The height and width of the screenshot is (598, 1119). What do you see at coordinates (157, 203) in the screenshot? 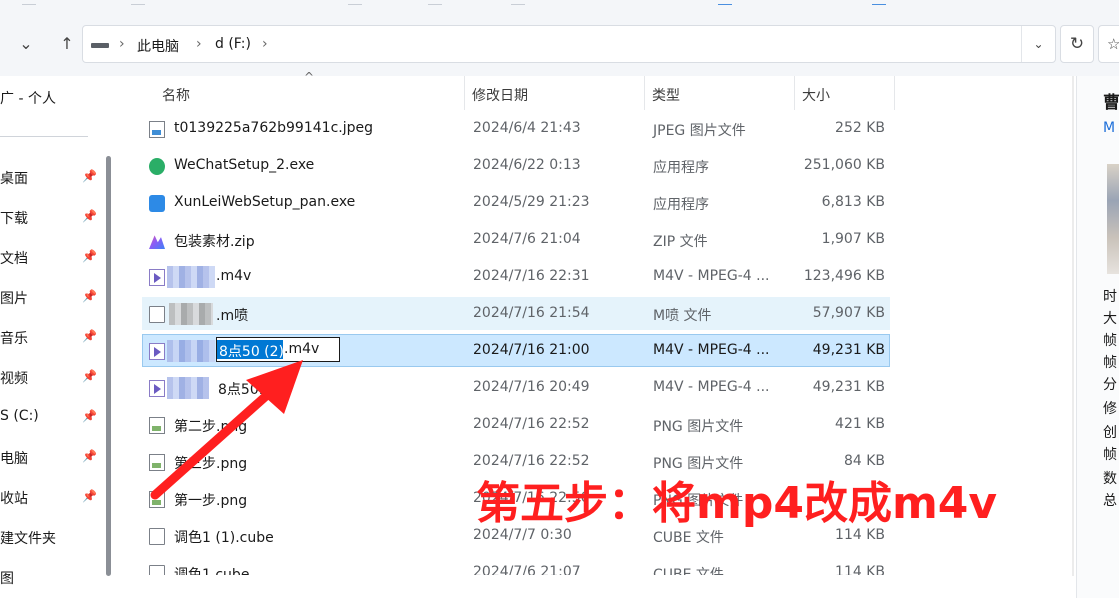
I see `xunlei-icon` at bounding box center [157, 203].